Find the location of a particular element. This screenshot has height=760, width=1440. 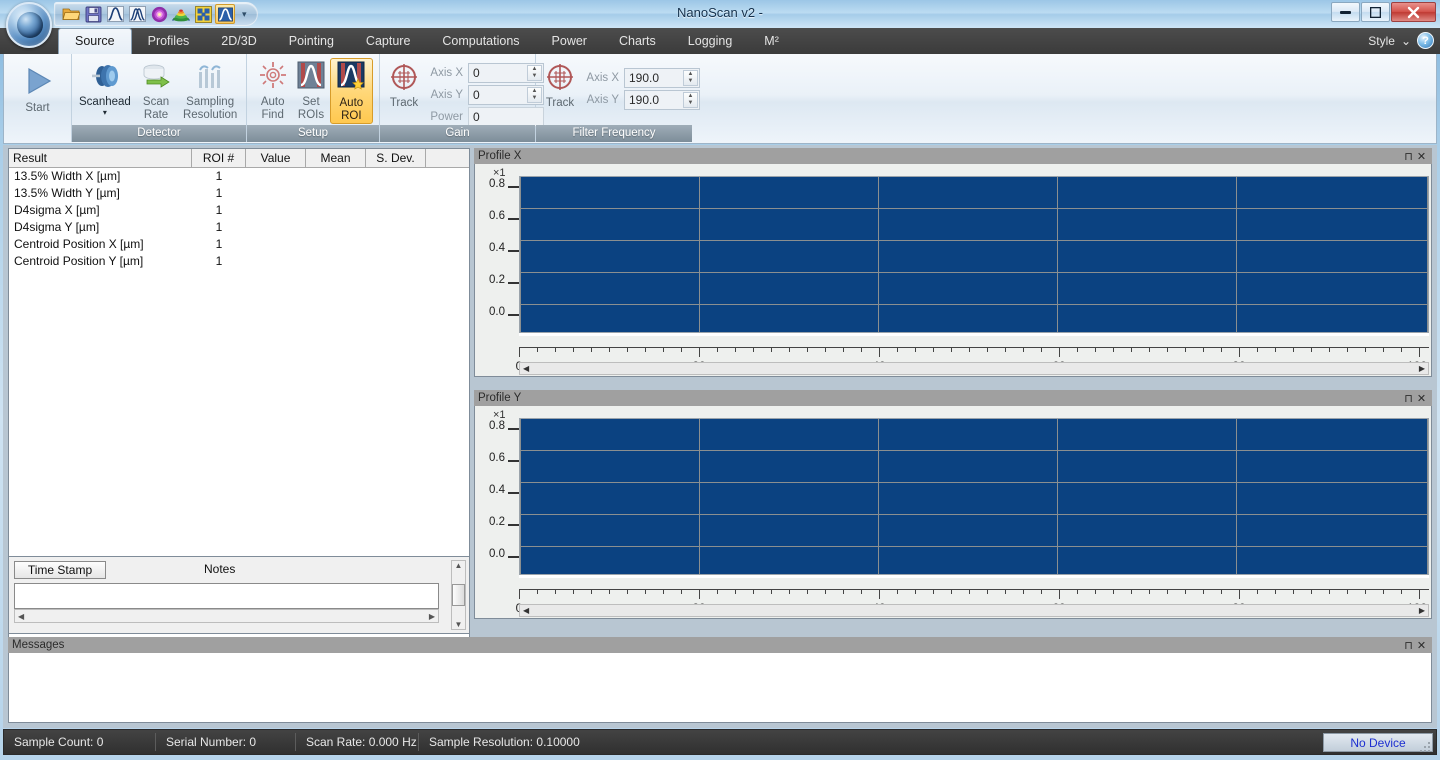

set-rois-label: Set ROIs is located at coordinates (311, 108).